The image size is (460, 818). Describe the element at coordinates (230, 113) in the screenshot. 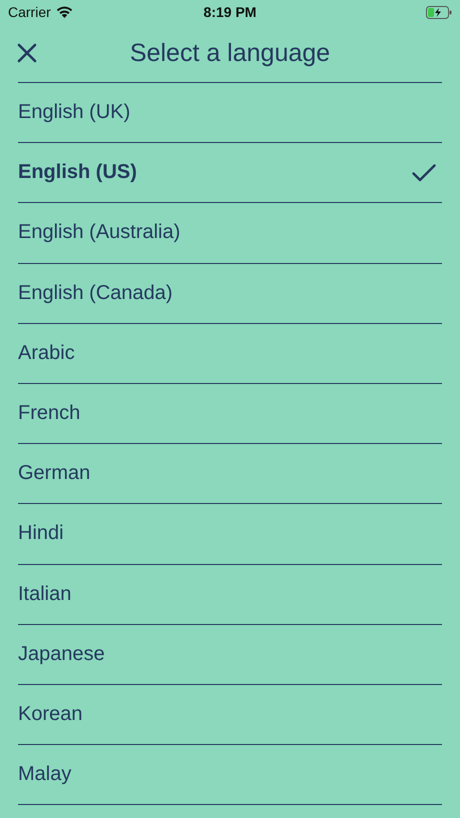

I see `language-option: English (UK)` at that location.